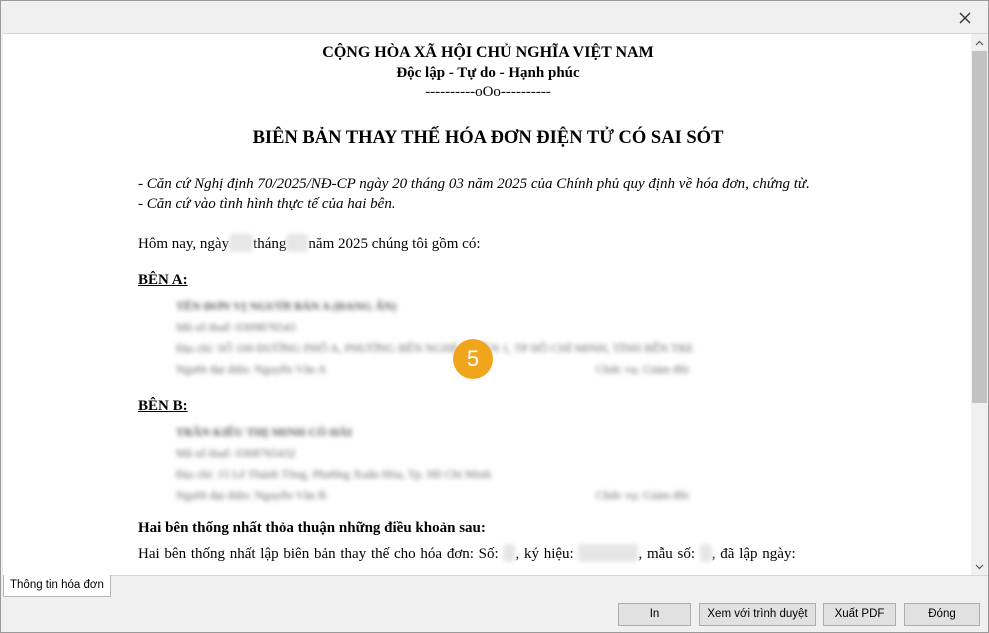 This screenshot has width=989, height=633. I want to click on agreement-text-2: , ký hiệu:, so click(544, 554).